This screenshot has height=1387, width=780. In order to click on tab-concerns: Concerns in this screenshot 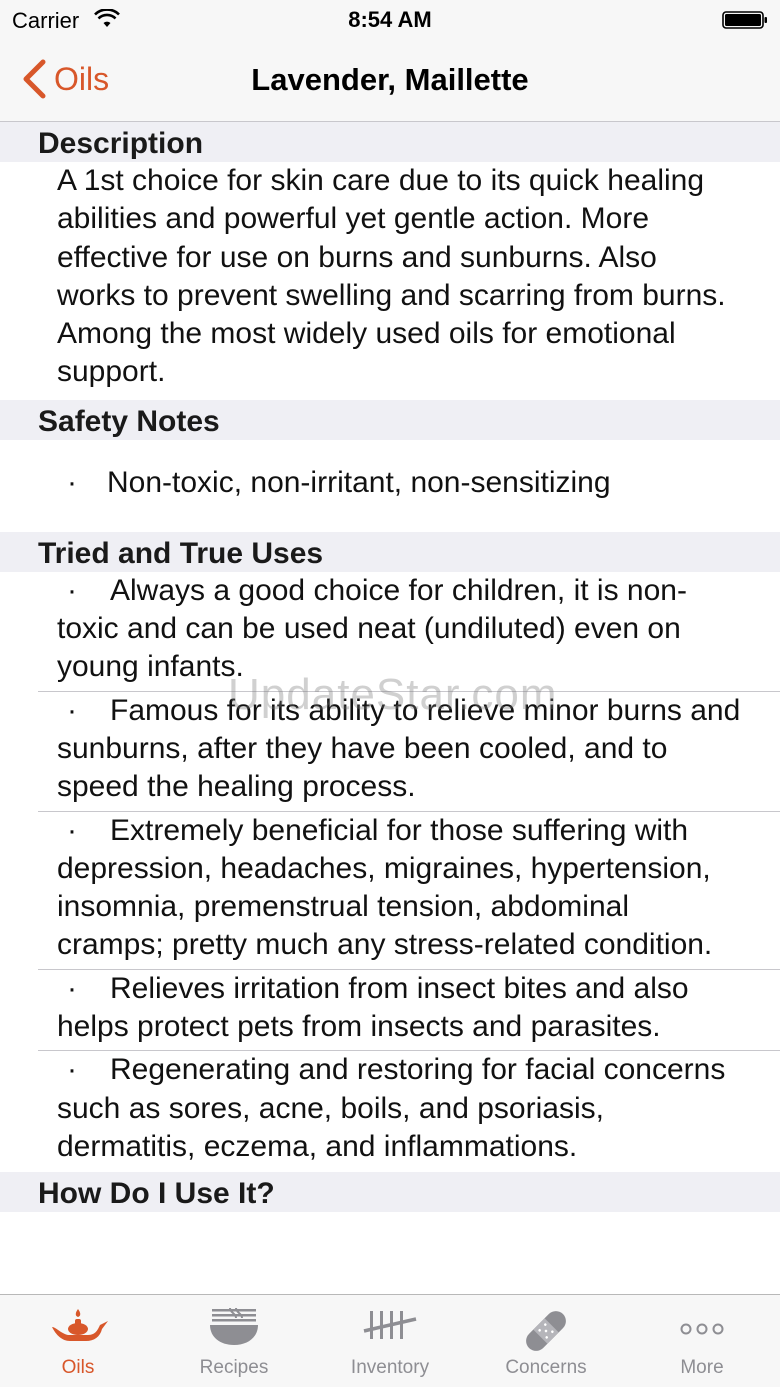, I will do `click(546, 1341)`.